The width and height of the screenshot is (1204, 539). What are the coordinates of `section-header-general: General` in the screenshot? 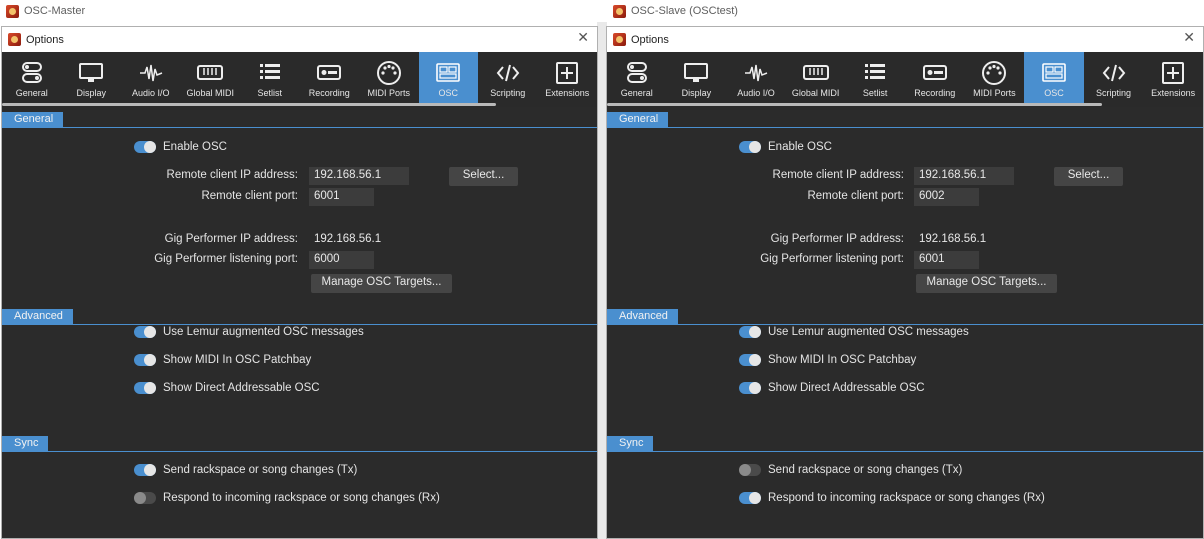 It's located at (905, 120).